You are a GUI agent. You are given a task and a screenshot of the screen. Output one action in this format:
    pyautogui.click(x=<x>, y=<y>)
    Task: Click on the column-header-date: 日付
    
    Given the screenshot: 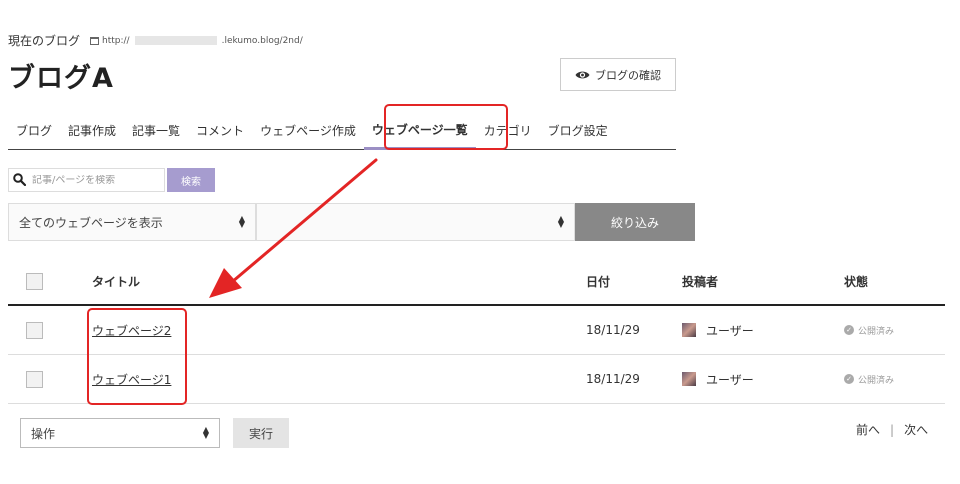 What is the action you would take?
    pyautogui.click(x=598, y=281)
    